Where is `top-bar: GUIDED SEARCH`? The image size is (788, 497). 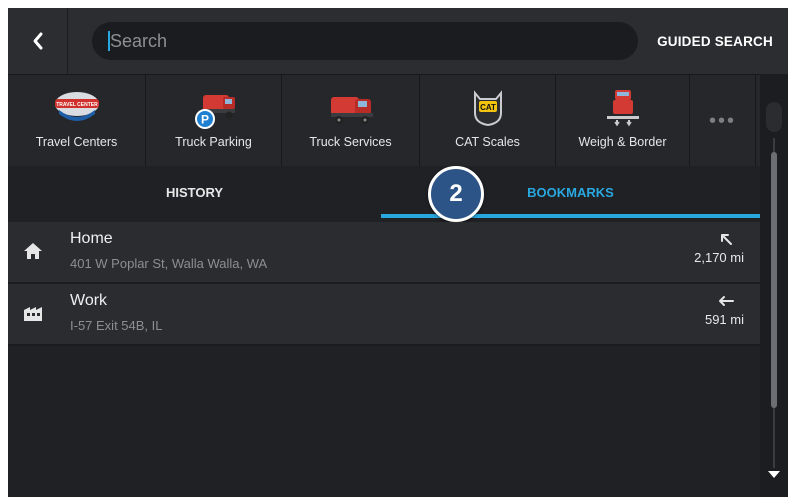 top-bar: GUIDED SEARCH is located at coordinates (398, 41).